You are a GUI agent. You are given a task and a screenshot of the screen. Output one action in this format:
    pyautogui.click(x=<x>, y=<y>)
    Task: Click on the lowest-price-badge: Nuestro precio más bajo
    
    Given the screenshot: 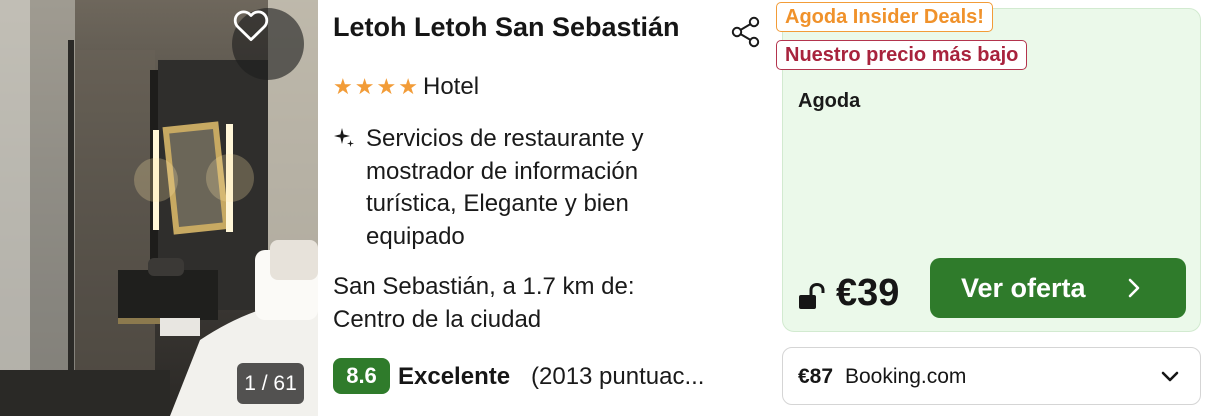 What is the action you would take?
    pyautogui.click(x=902, y=55)
    